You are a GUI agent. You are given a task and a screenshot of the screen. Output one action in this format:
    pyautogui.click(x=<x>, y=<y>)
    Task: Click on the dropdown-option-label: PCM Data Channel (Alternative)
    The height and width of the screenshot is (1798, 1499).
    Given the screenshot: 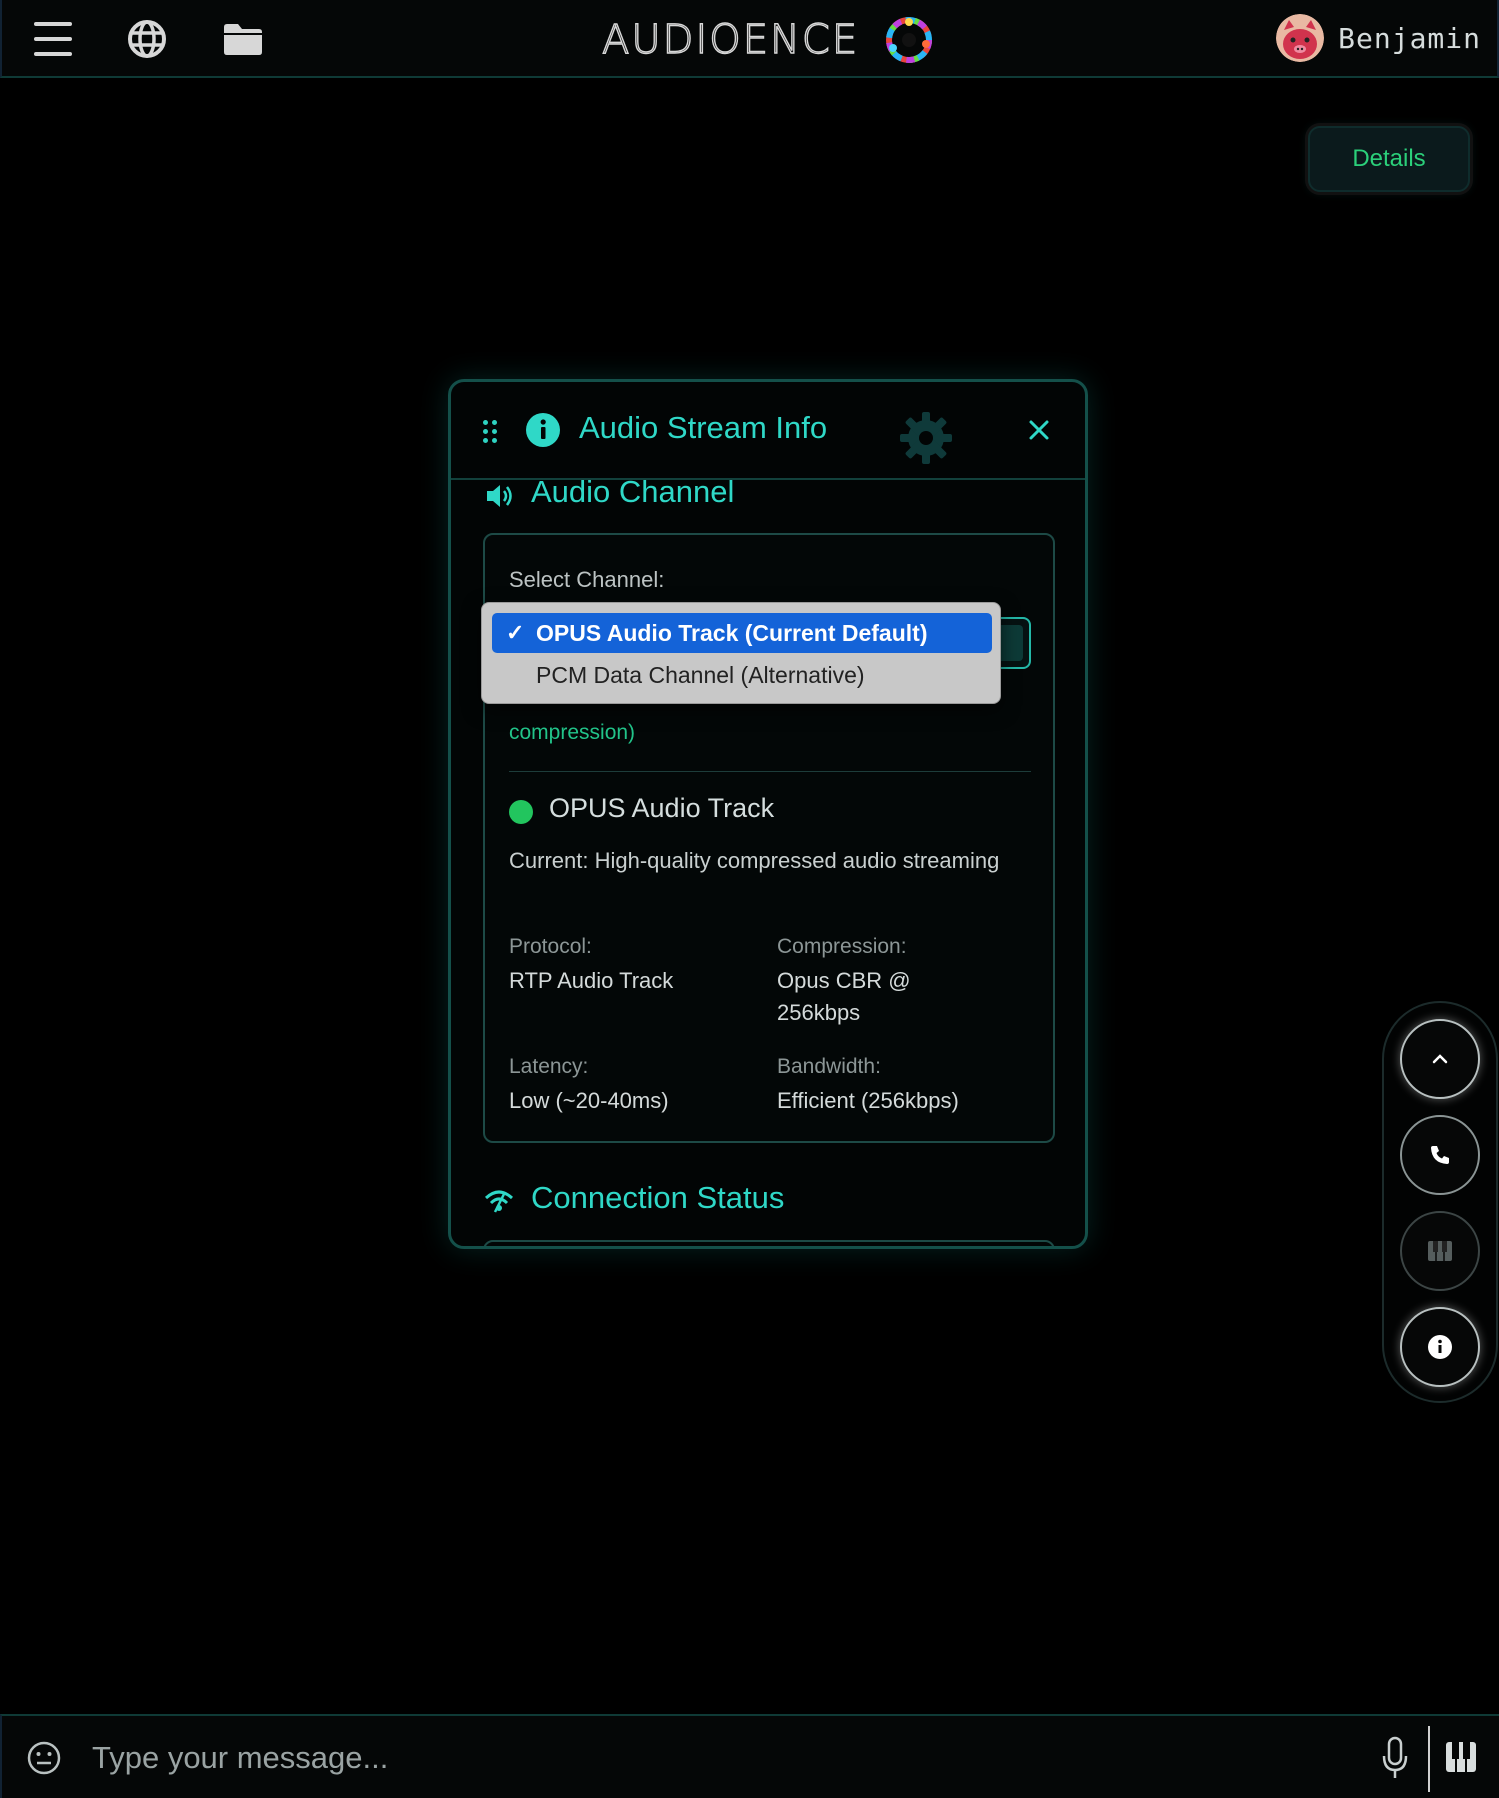 What is the action you would take?
    pyautogui.click(x=700, y=675)
    